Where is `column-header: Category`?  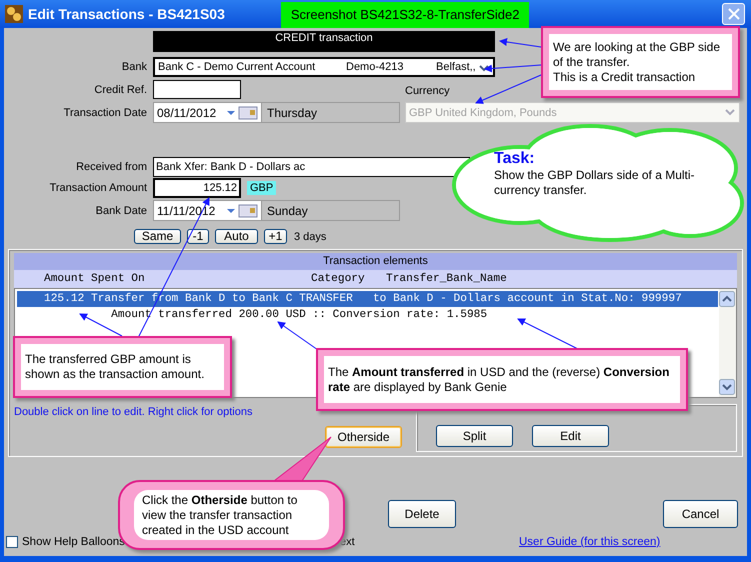 column-header: Category is located at coordinates (338, 279).